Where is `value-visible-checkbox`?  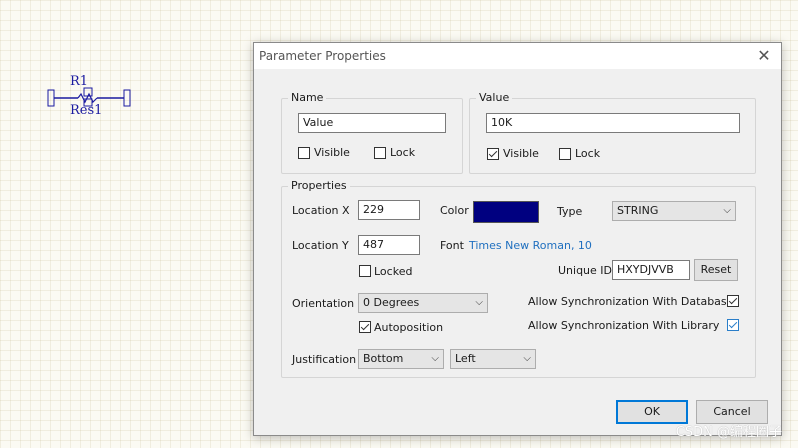 value-visible-checkbox is located at coordinates (493, 154).